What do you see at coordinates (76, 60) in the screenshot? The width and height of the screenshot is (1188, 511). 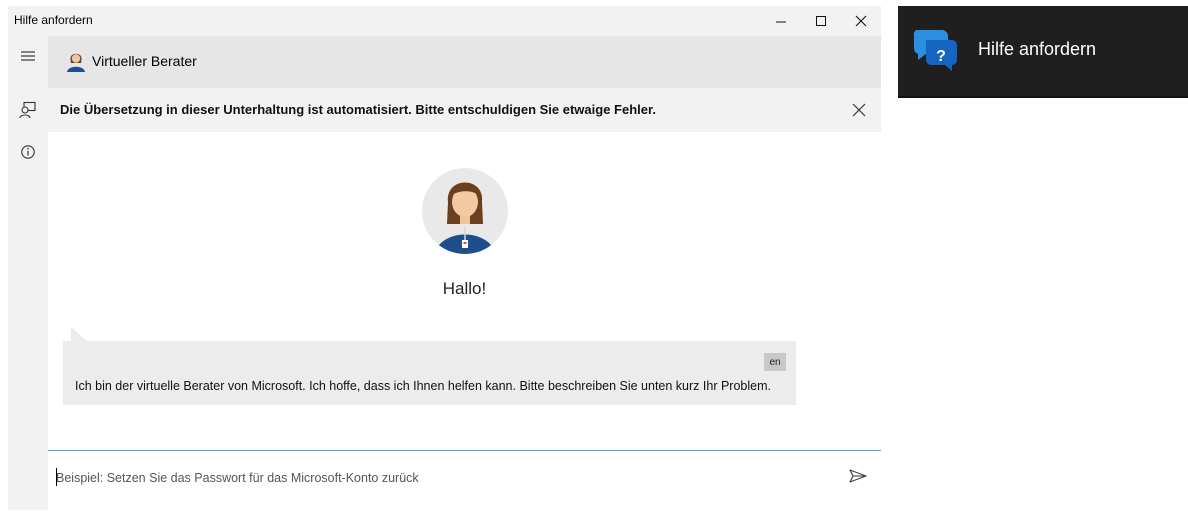 I see `advisor-avatar-icon` at bounding box center [76, 60].